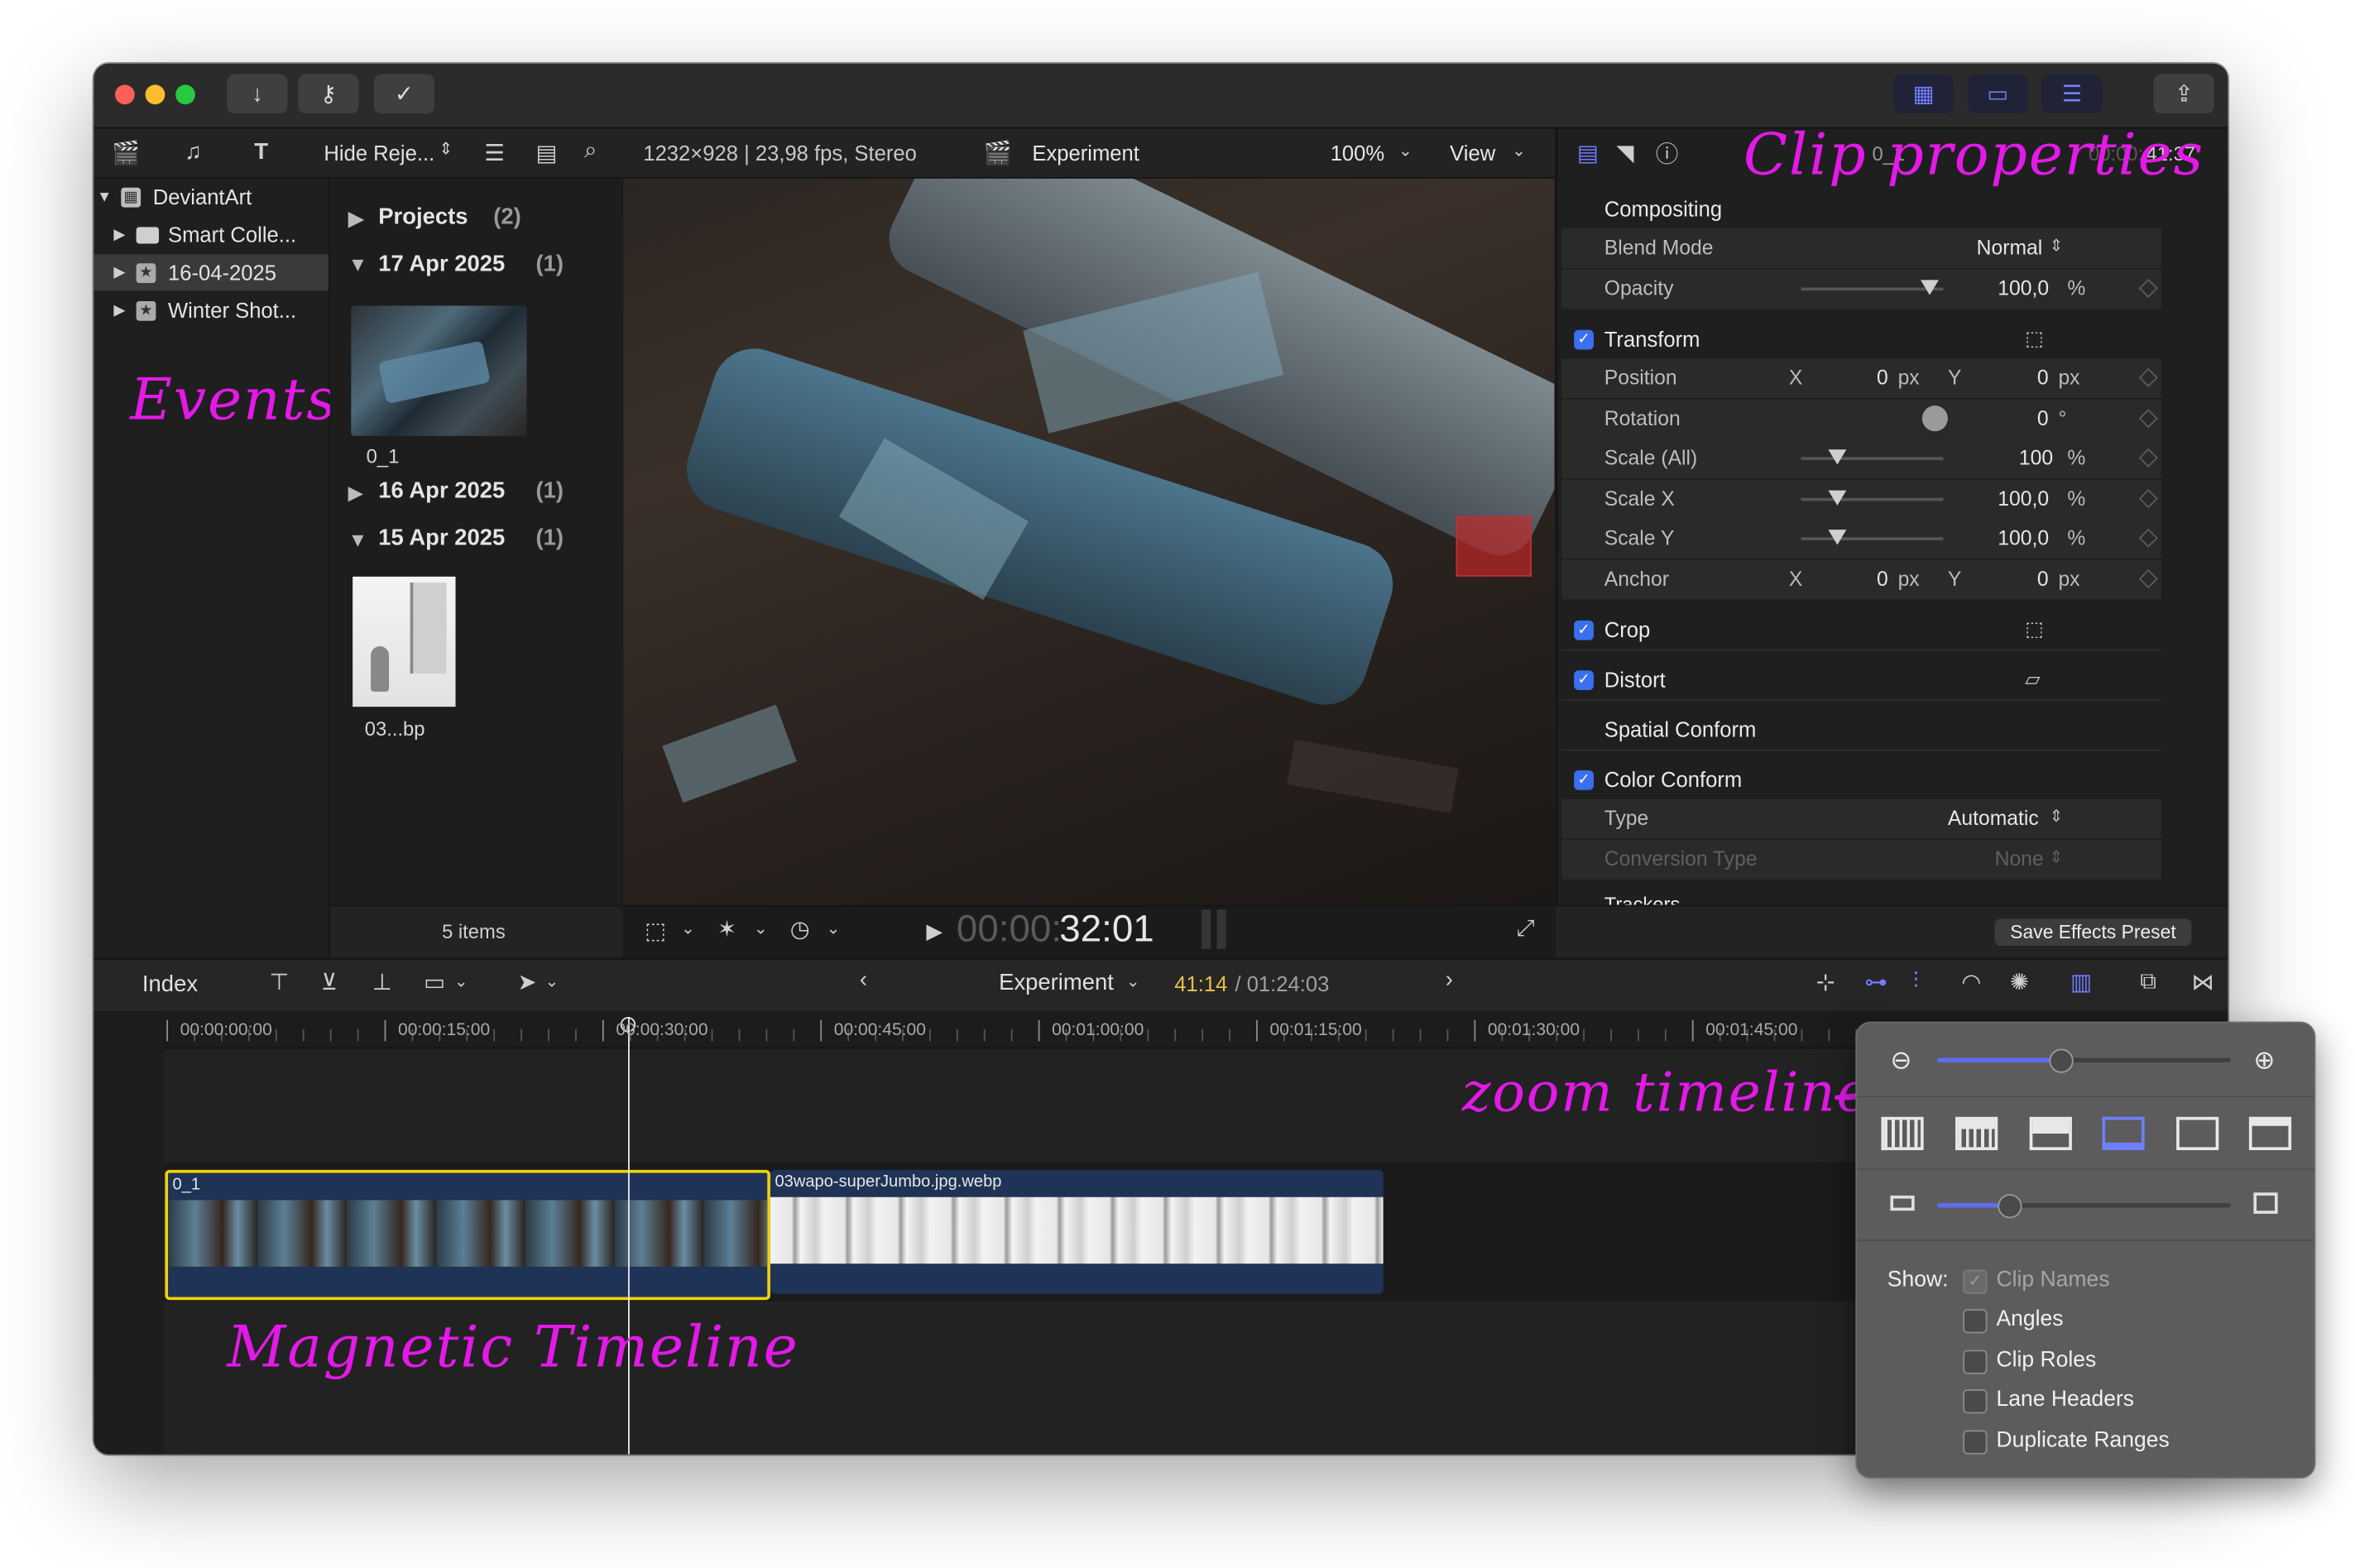 The height and width of the screenshot is (1568, 2355). What do you see at coordinates (434, 982) in the screenshot?
I see `overwrite-clip-icon: ▭` at bounding box center [434, 982].